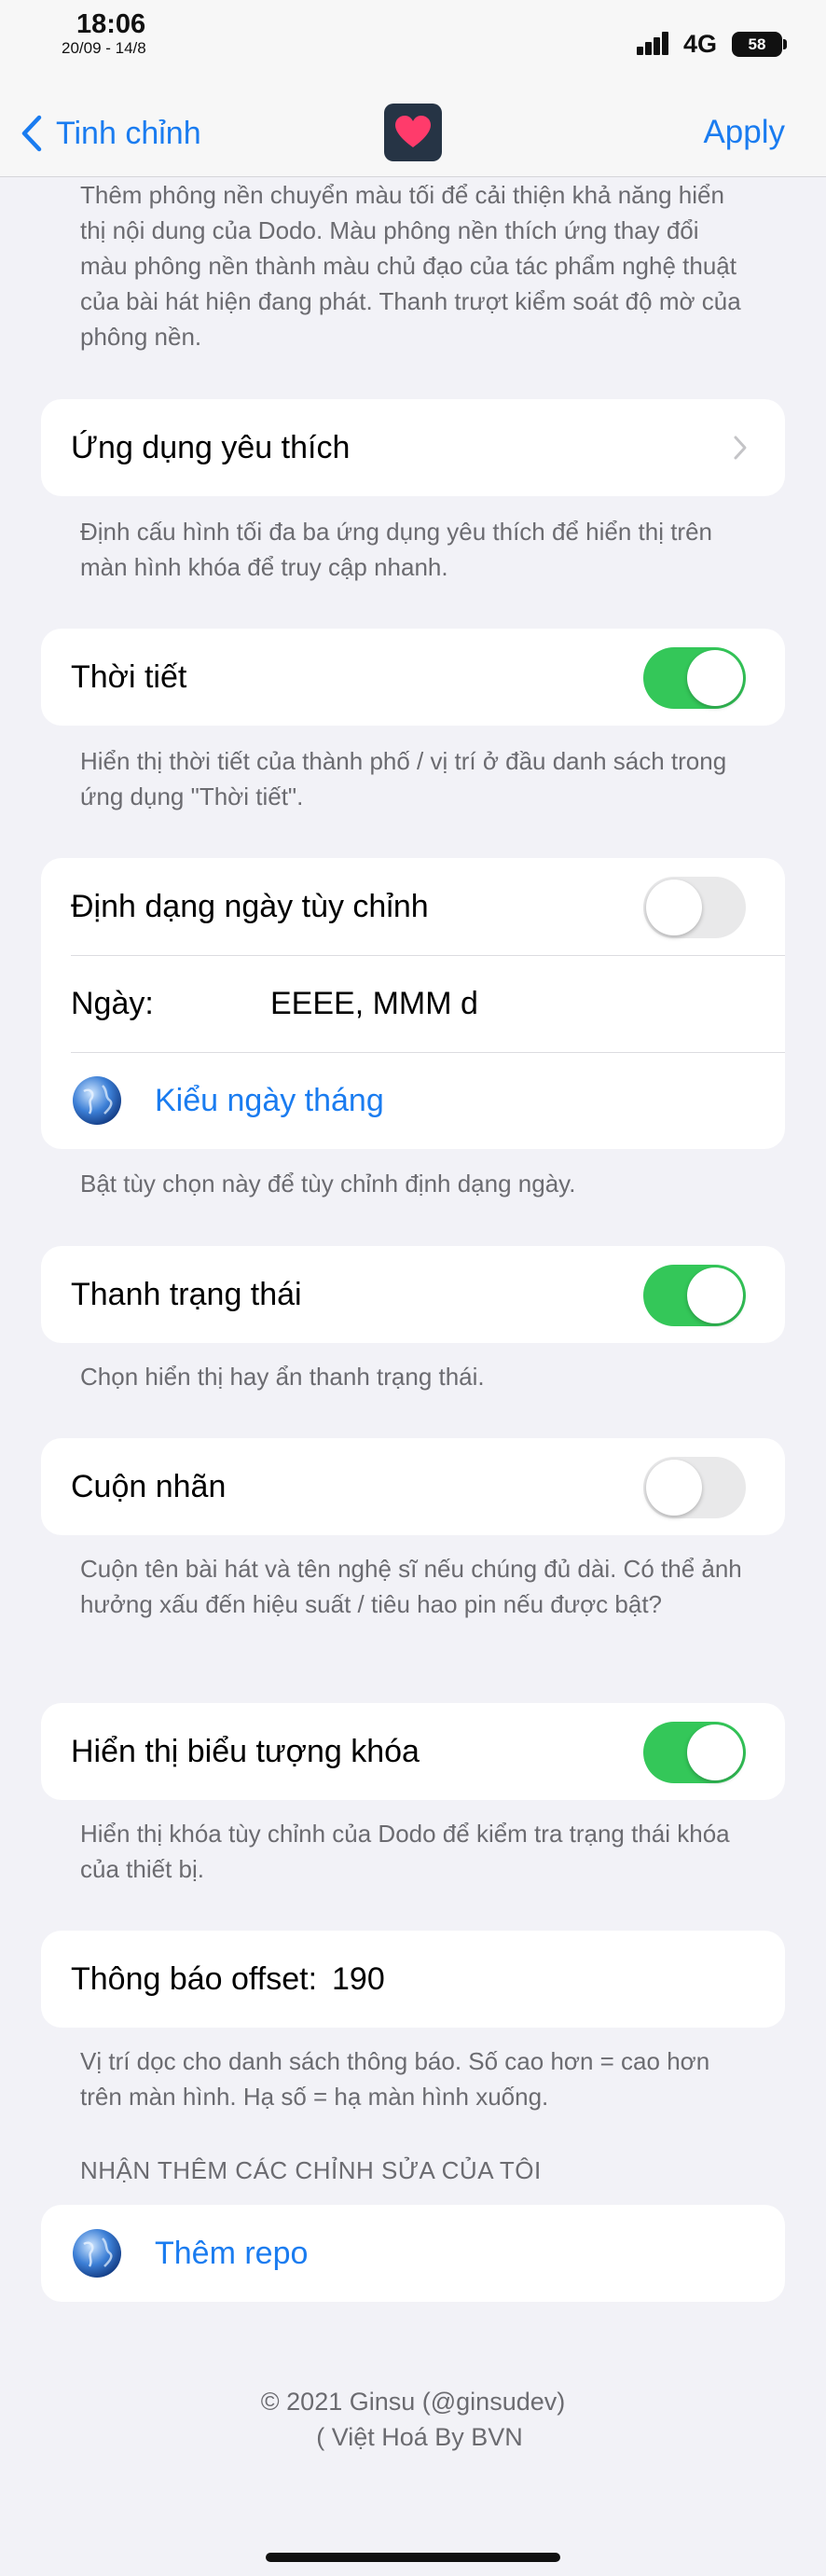 The height and width of the screenshot is (2576, 826). Describe the element at coordinates (374, 1004) in the screenshot. I see `date-format-field: EEEE, MMM d` at that location.